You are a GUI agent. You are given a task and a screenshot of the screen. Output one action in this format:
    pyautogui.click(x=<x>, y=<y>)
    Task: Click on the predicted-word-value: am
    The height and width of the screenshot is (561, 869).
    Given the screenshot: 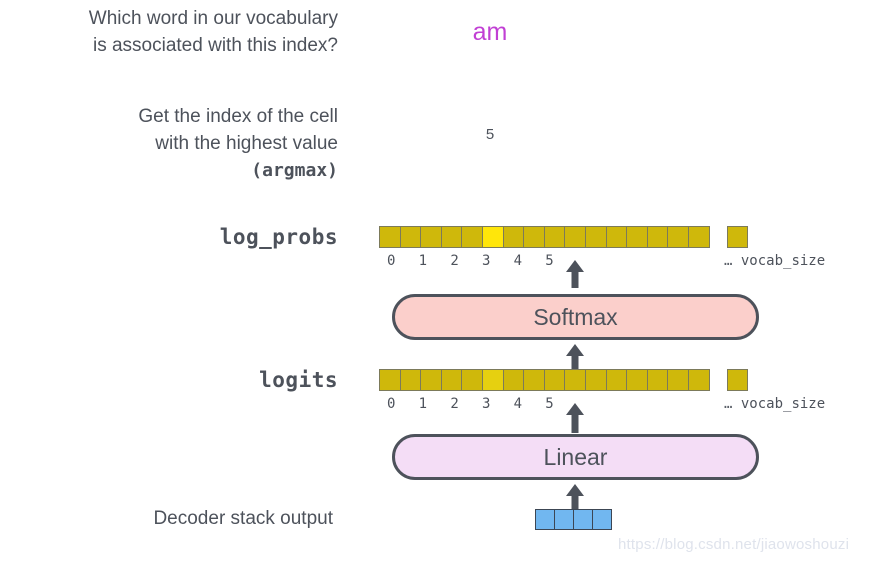 What is the action you would take?
    pyautogui.click(x=490, y=32)
    